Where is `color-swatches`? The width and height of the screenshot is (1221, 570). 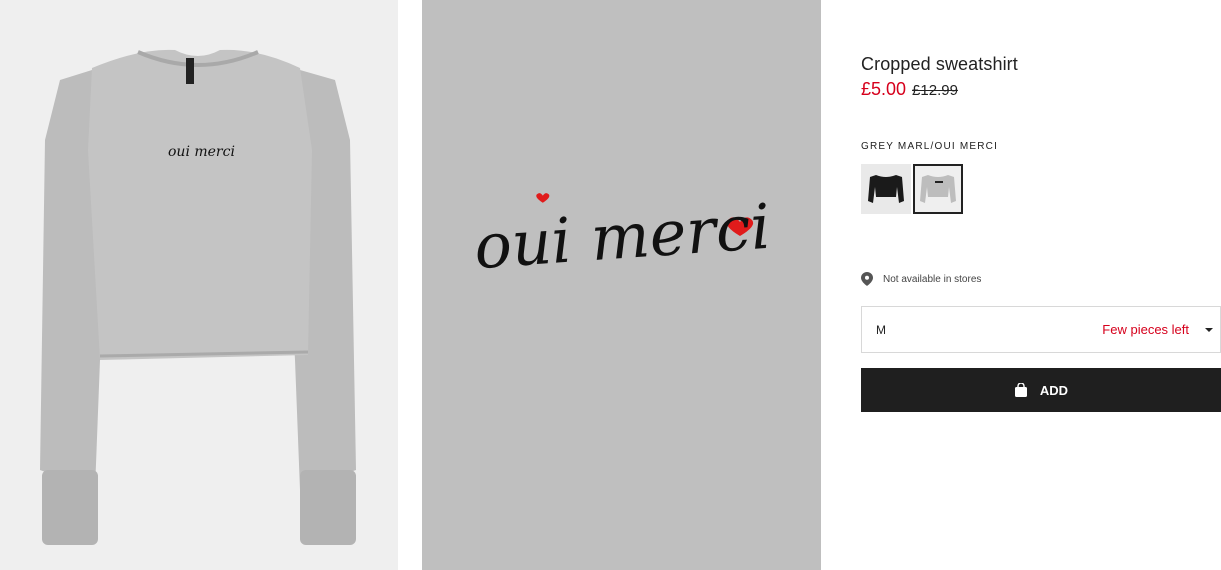 color-swatches is located at coordinates (912, 189).